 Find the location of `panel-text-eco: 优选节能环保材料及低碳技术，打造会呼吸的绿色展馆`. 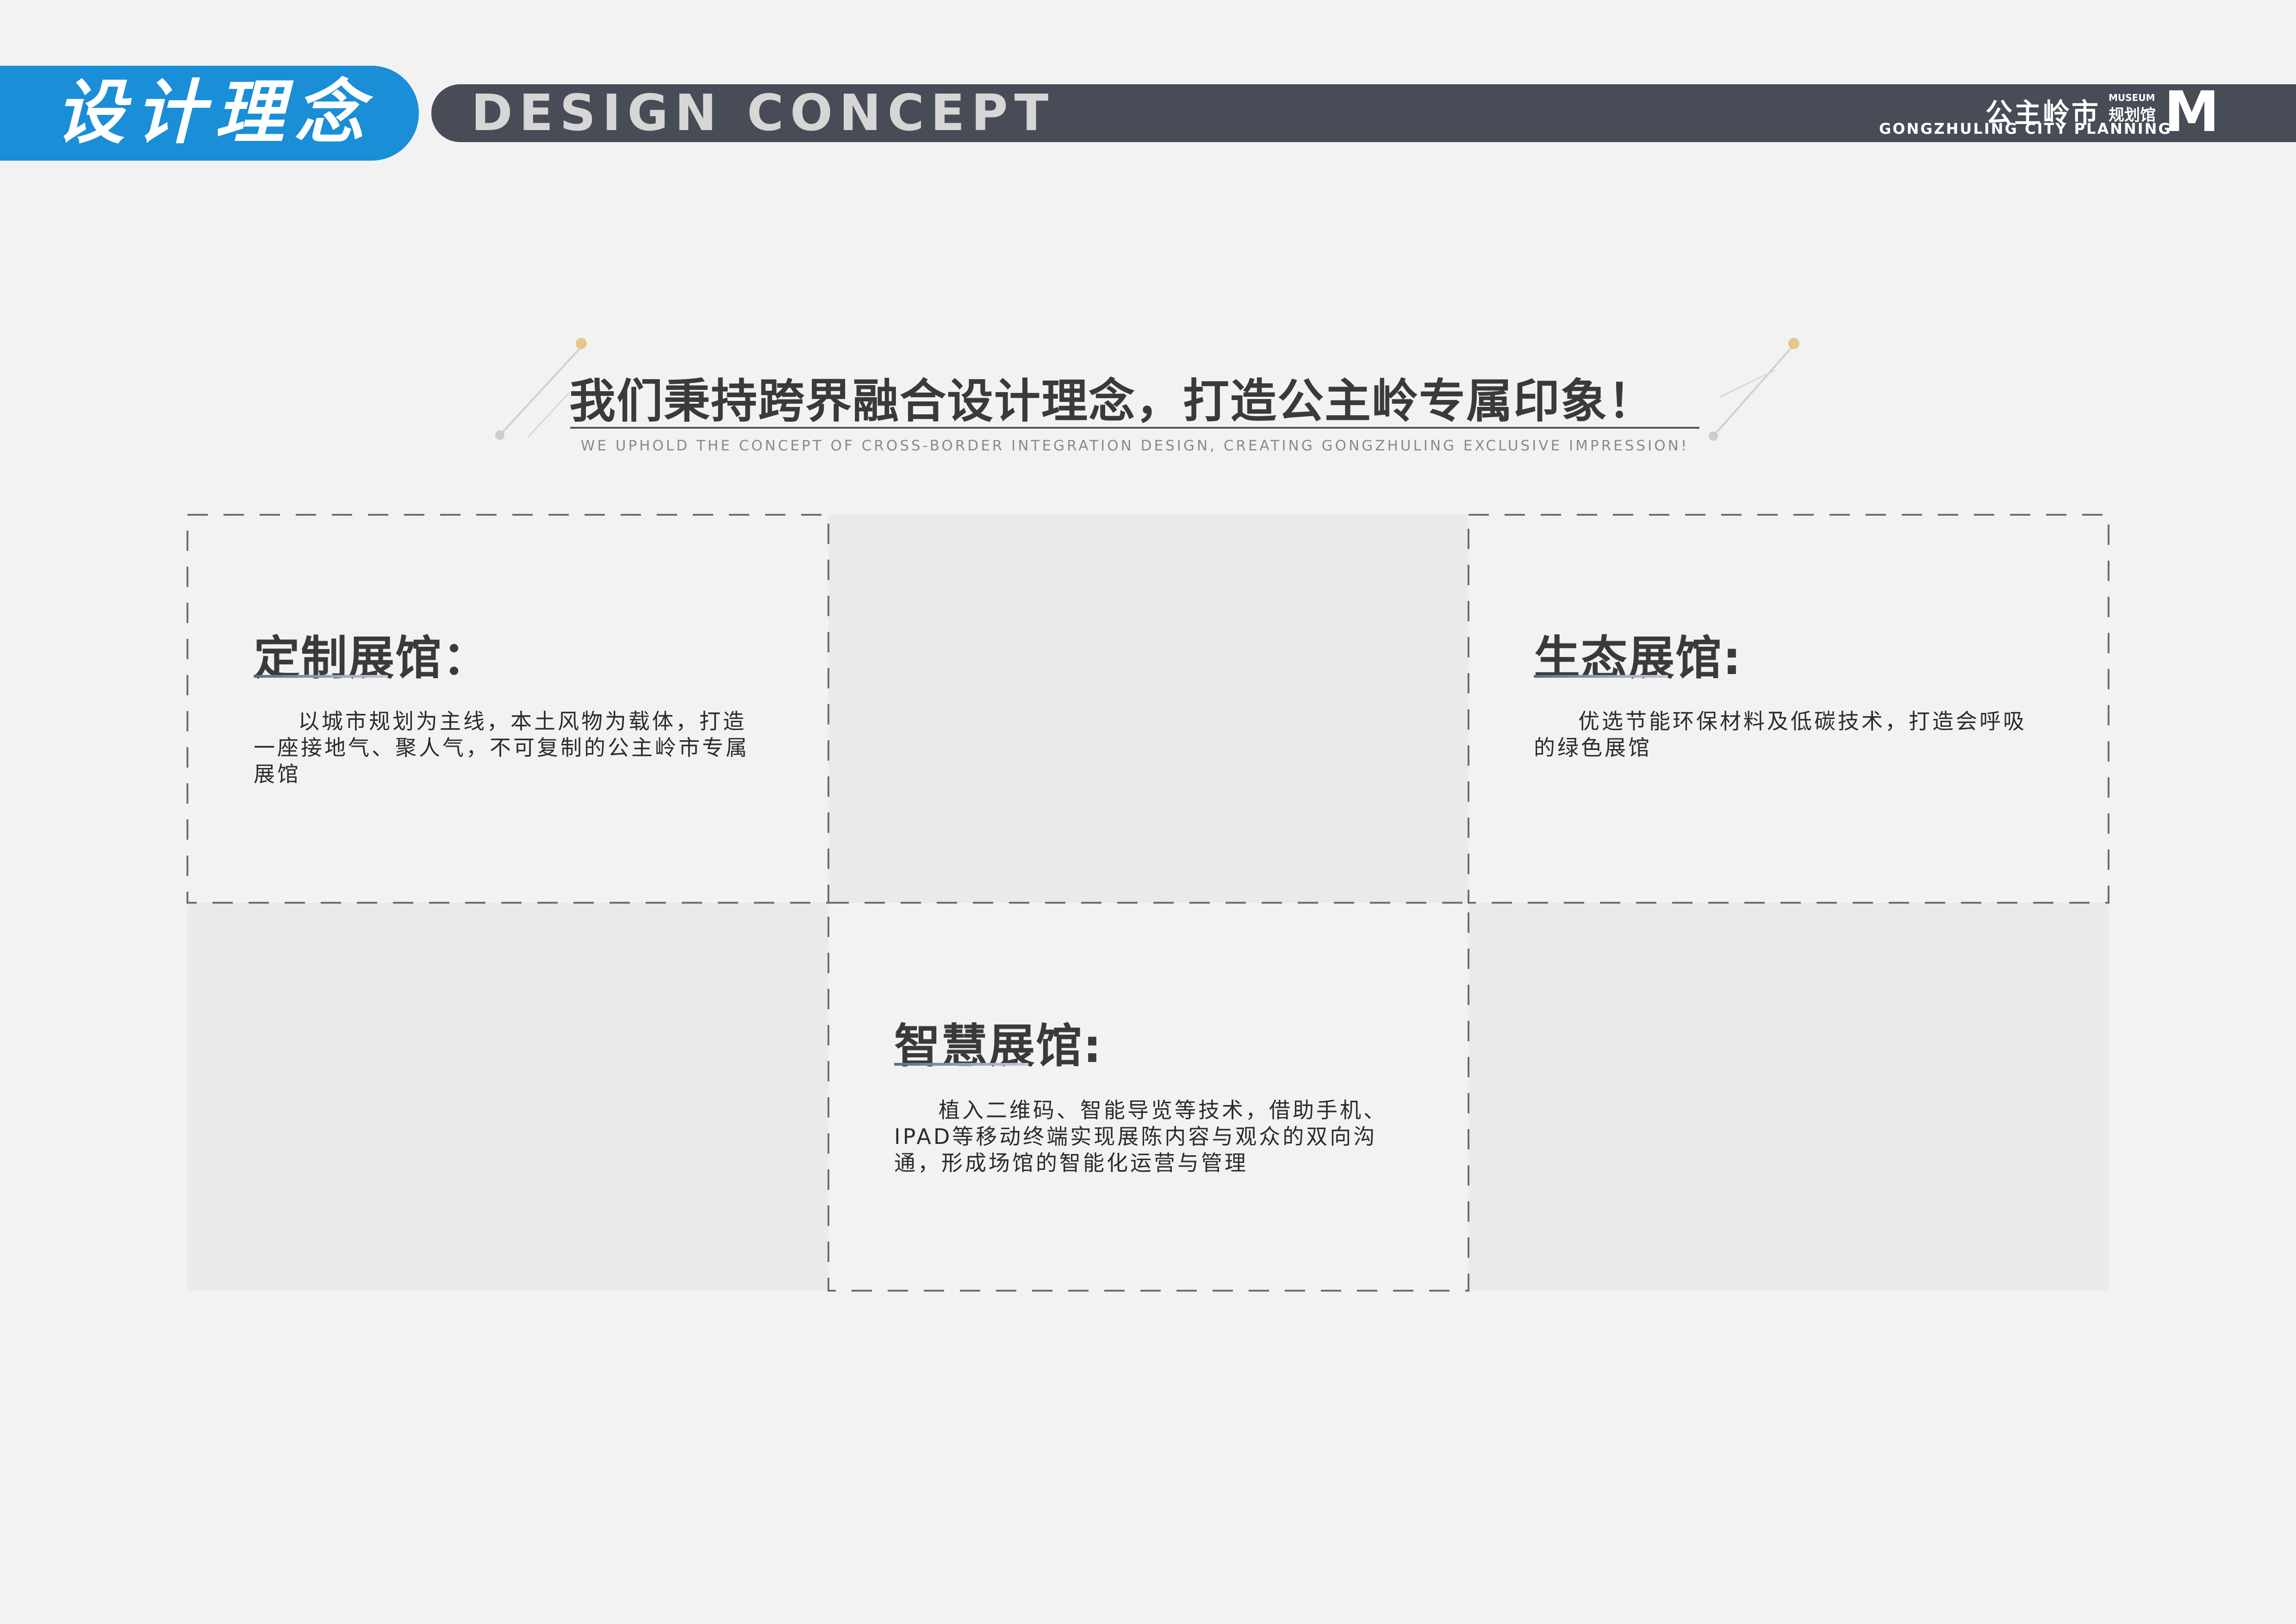

panel-text-eco: 优选节能环保材料及低碳技术，打造会呼吸的绿色展馆 is located at coordinates (1780, 734).